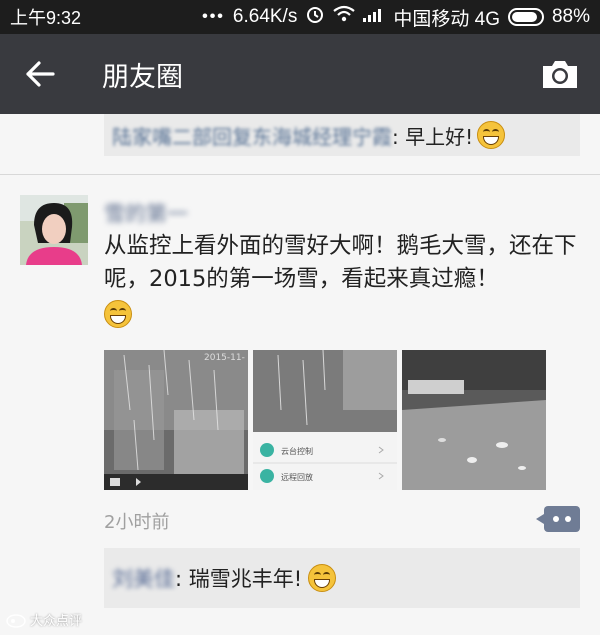  Describe the element at coordinates (342, 578) in the screenshot. I see `comment-section: 刘美佳 : 瑞雪兆丰年!` at that location.